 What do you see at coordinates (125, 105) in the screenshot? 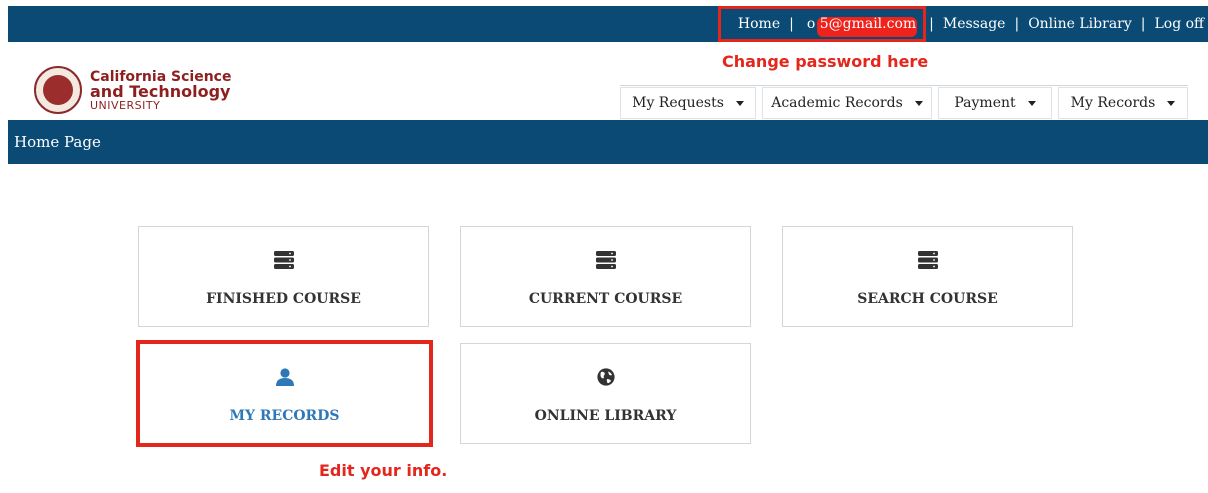
I see `logo-line-3: UNIVERSITY` at bounding box center [125, 105].